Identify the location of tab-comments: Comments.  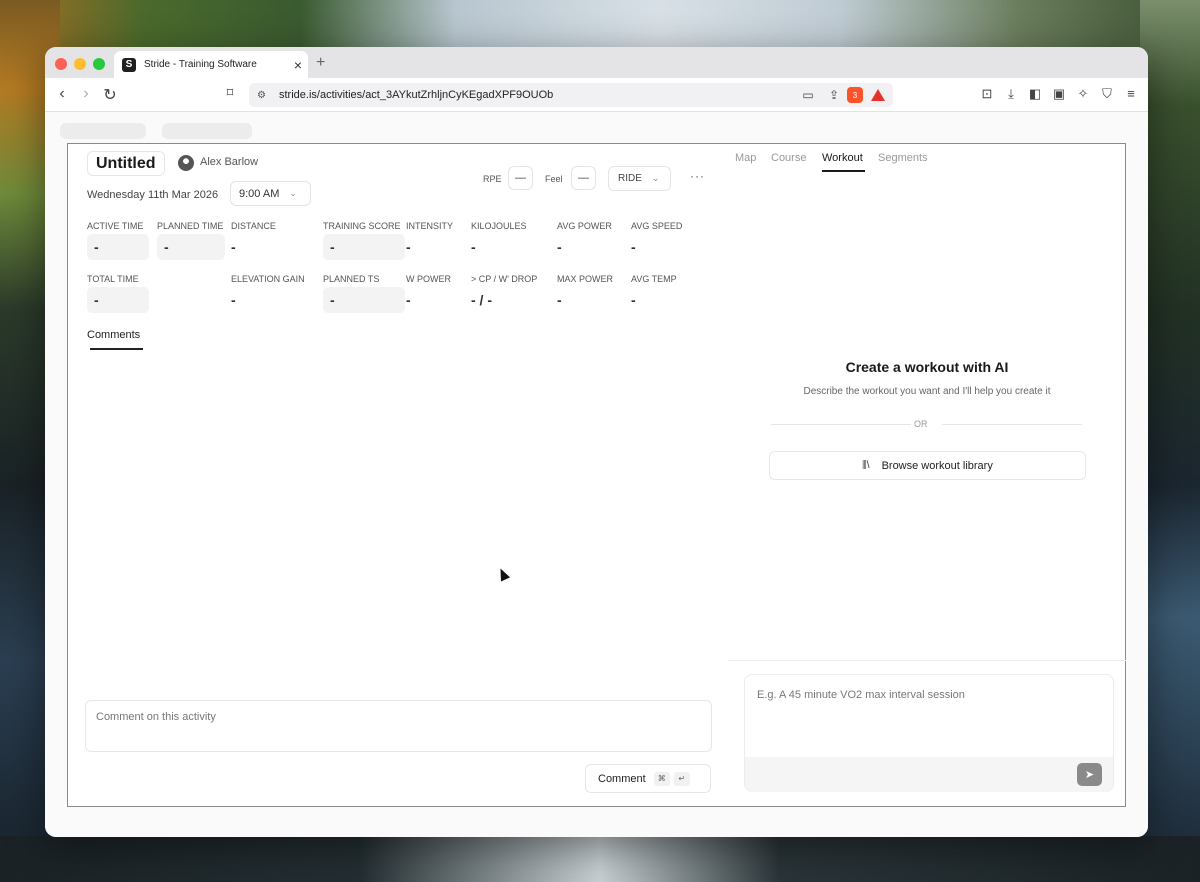
(113, 335).